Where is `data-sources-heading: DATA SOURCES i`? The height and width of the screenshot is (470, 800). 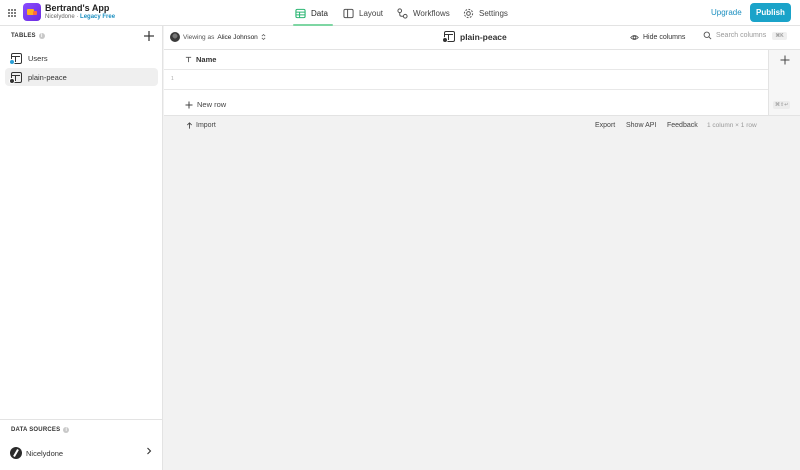
data-sources-heading: DATA SOURCES i is located at coordinates (40, 430).